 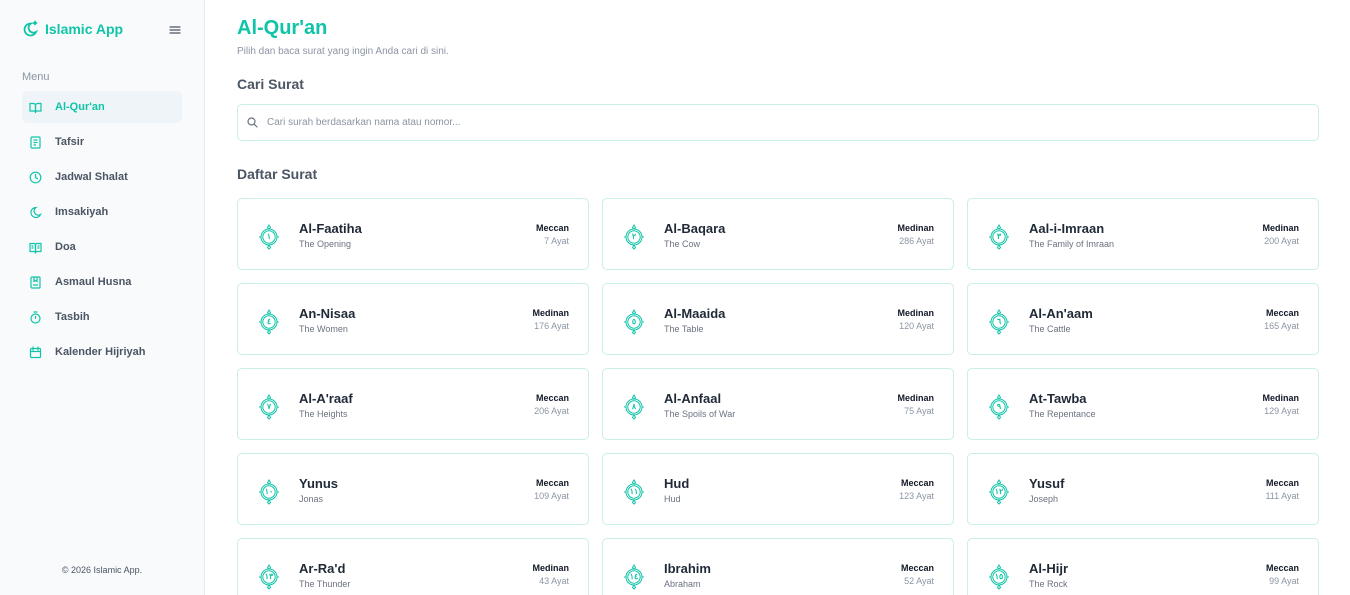 What do you see at coordinates (102, 107) in the screenshot?
I see `sidebar-item-al-quran: Al-Qur'an` at bounding box center [102, 107].